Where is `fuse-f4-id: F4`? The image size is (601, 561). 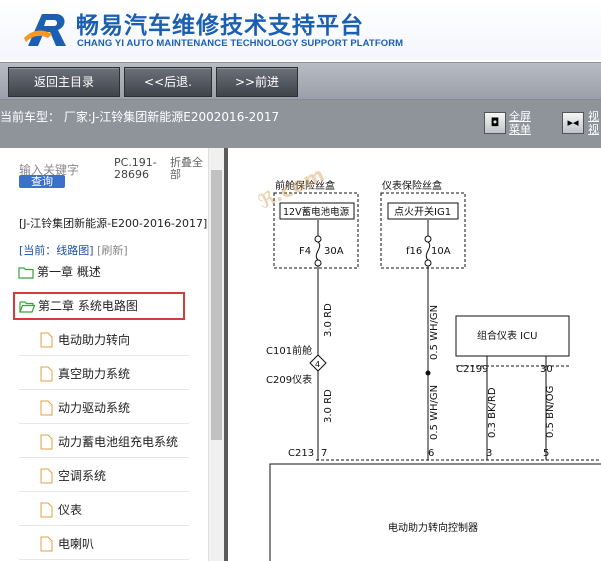
fuse-f4-id: F4 is located at coordinates (305, 251).